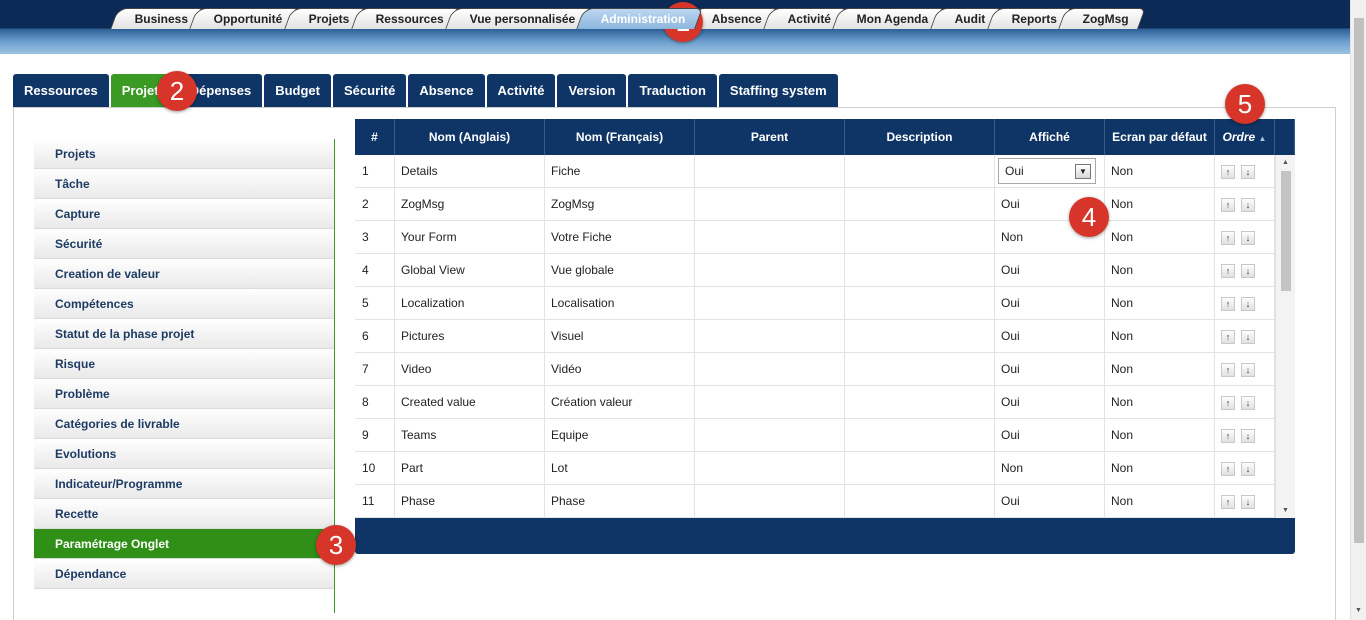 Image resolution: width=1366 pixels, height=620 pixels. Describe the element at coordinates (61, 91) in the screenshot. I see `sub-tab-ressources: Ressources` at that location.